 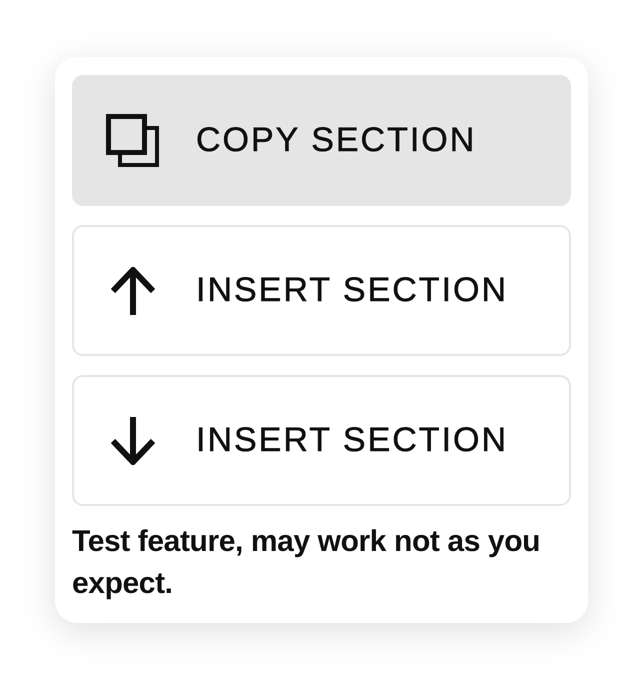 I want to click on menu-item: COPY SECTION, so click(x=321, y=140).